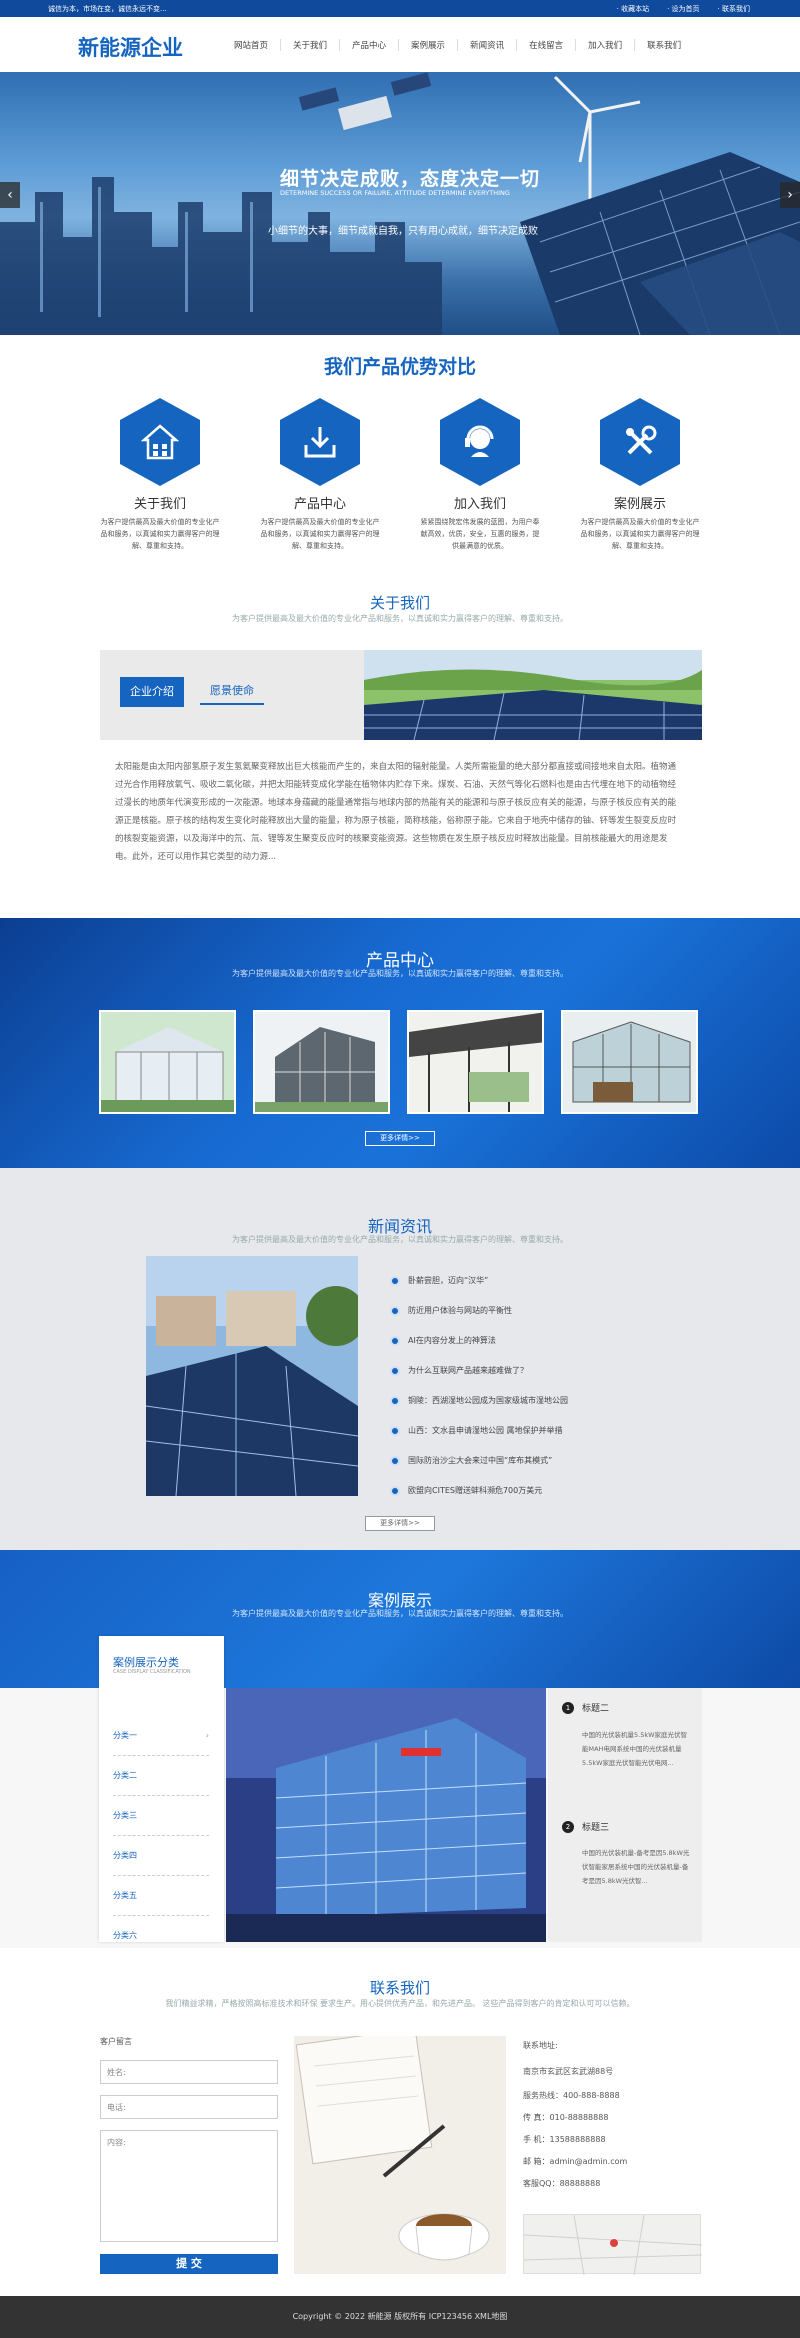 Image resolution: width=800 pixels, height=2338 pixels. What do you see at coordinates (309, 45) in the screenshot?
I see `nav-about: 关于我们` at bounding box center [309, 45].